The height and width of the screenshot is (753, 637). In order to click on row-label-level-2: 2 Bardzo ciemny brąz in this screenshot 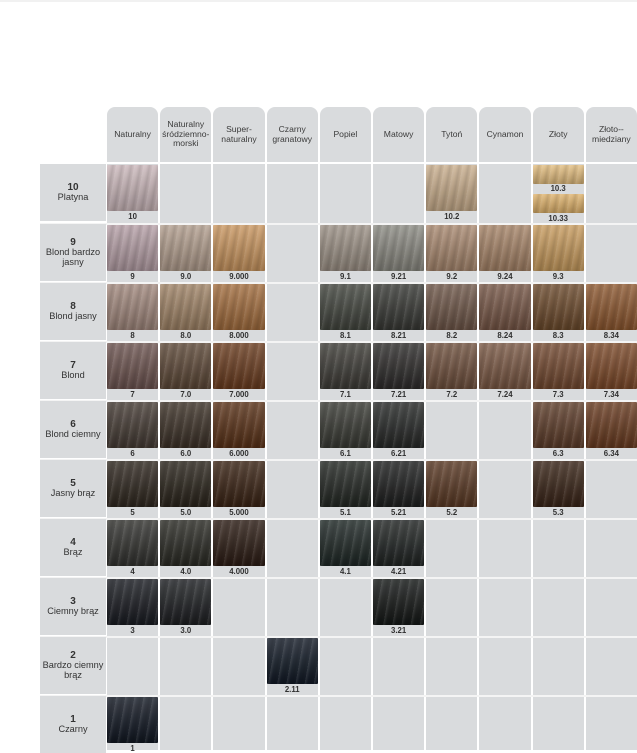, I will do `click(73, 665)`.